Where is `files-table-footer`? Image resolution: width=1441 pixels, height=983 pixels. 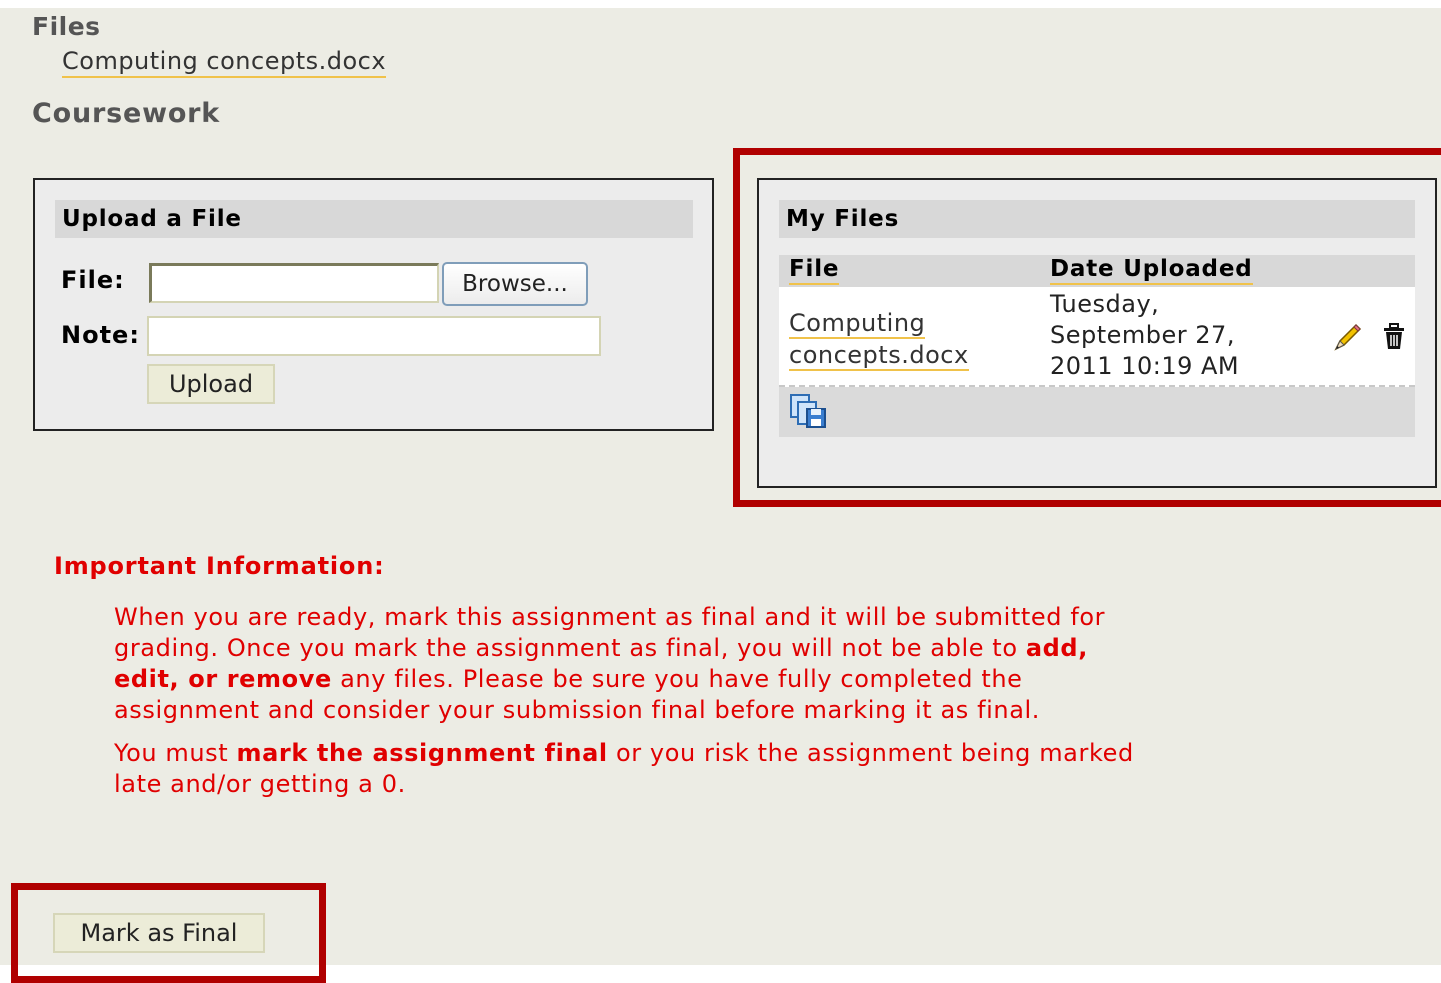 files-table-footer is located at coordinates (1097, 412).